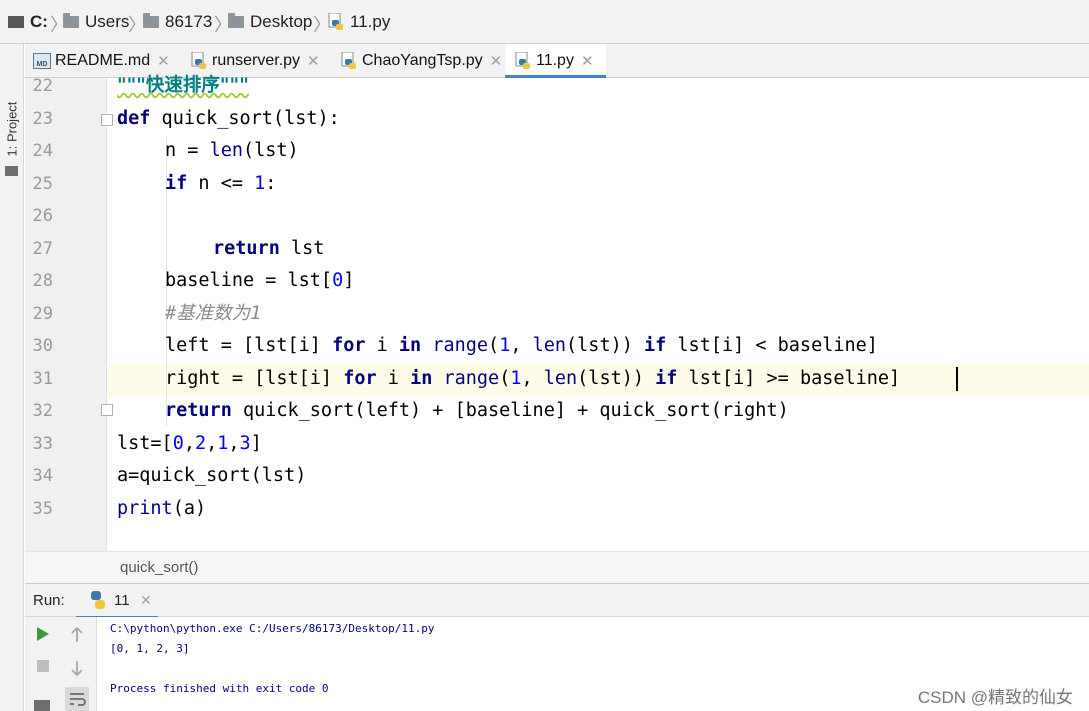  What do you see at coordinates (605, 345) in the screenshot?
I see `code-text: (lst))` at bounding box center [605, 345].